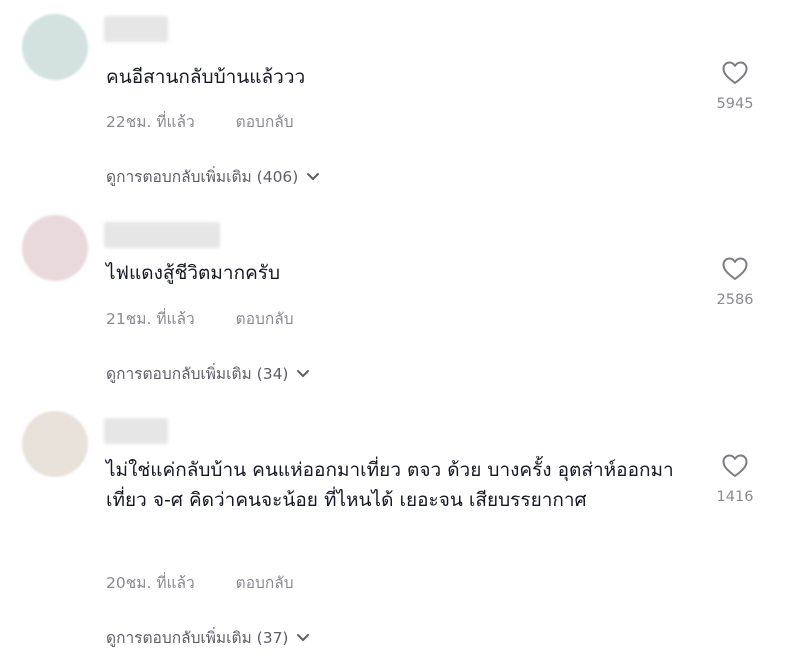 The height and width of the screenshot is (660, 800). I want to click on comment-meta: 20ชม. ที่แล้ว ตอบกลับ, so click(200, 582).